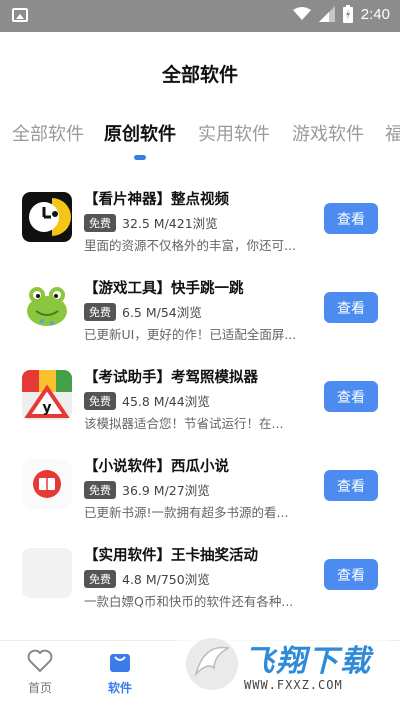 This screenshot has width=400, height=711. Describe the element at coordinates (293, 685) in the screenshot. I see `watermark-url: WWW.FXXZ.COM` at that location.